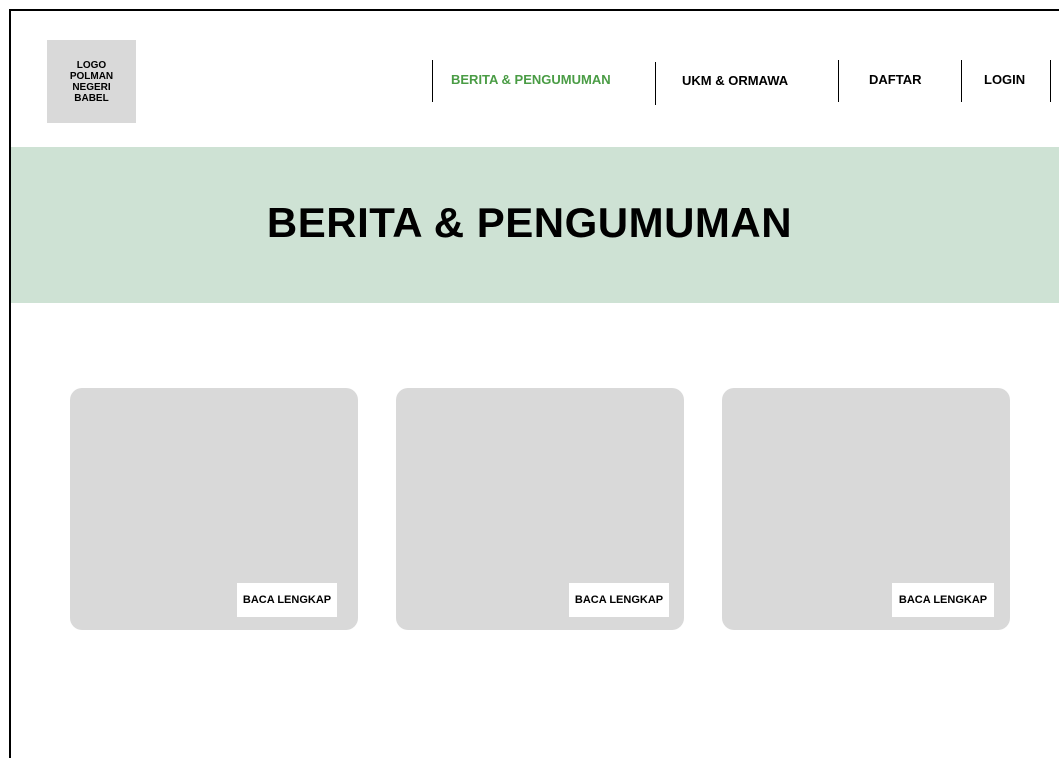 The height and width of the screenshot is (758, 1059). I want to click on logo-placeholder: LOGO POLMAN NEGERI BABEL, so click(91, 81).